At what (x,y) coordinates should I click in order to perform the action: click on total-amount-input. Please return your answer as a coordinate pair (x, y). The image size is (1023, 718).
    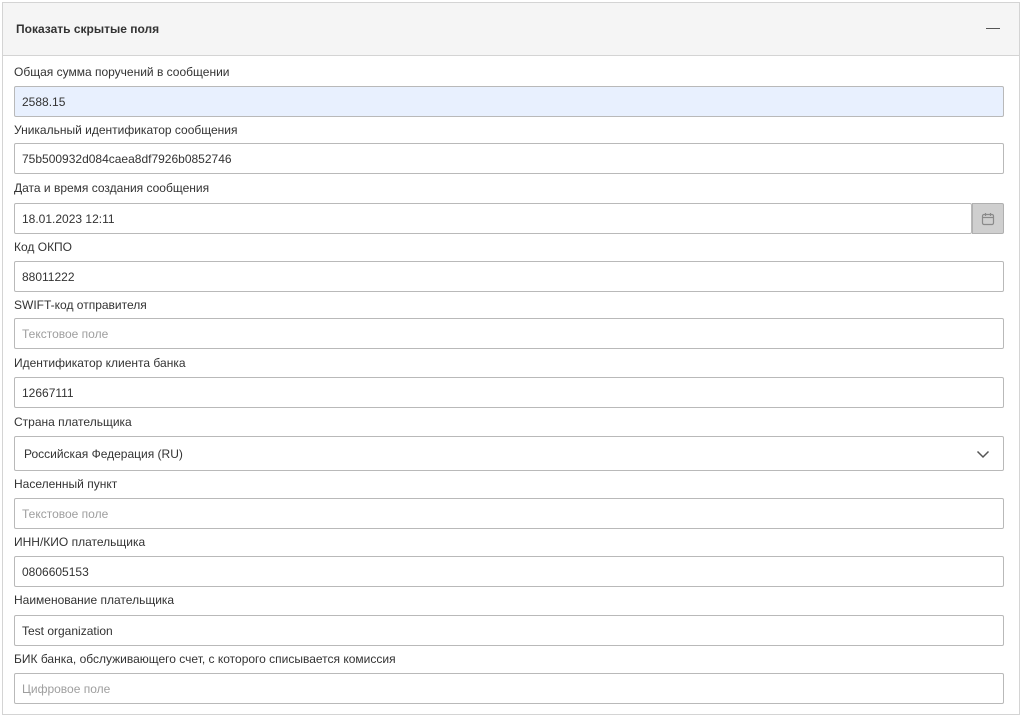
    Looking at the image, I should click on (509, 101).